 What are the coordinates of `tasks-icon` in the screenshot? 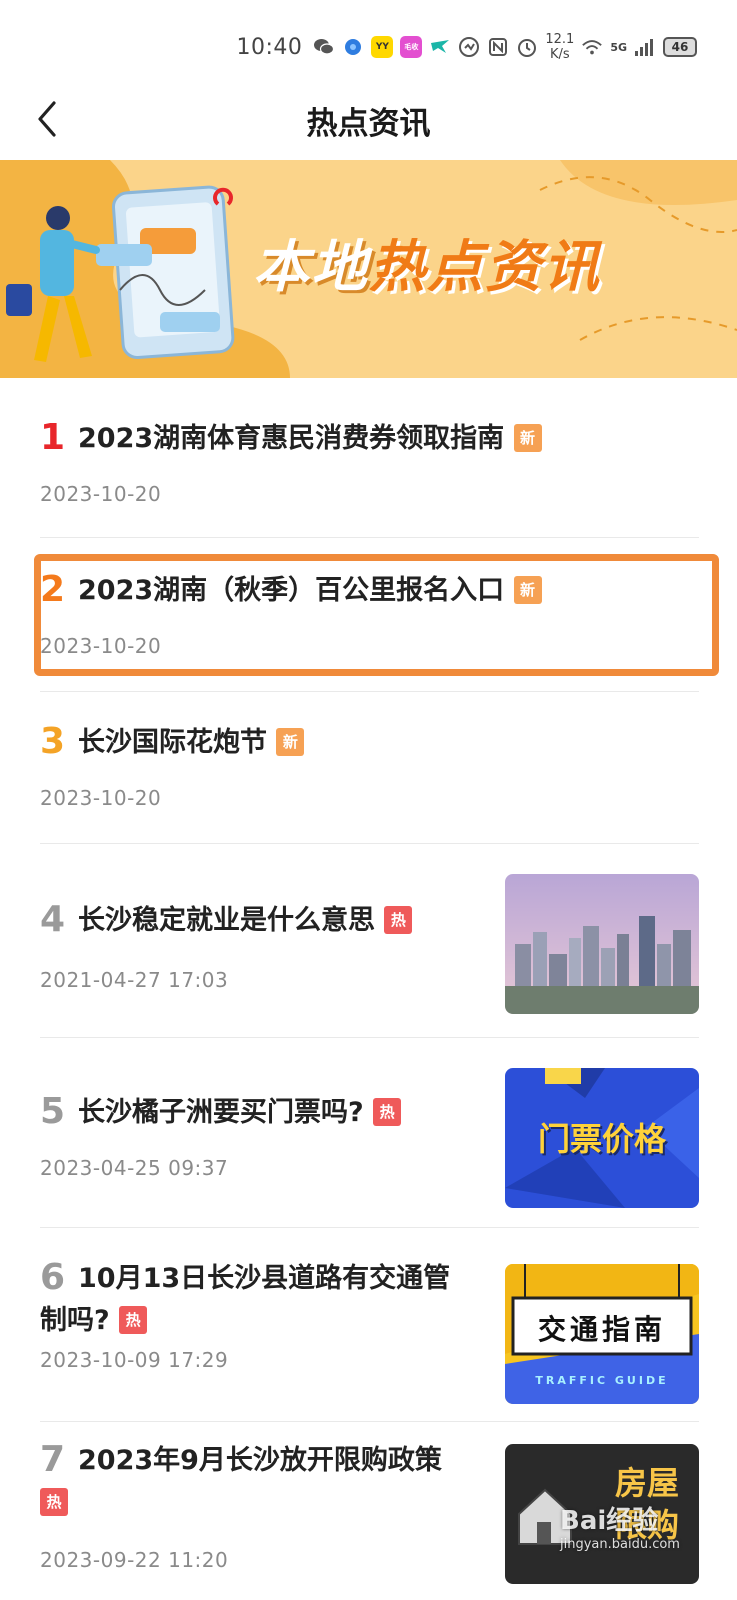 It's located at (469, 47).